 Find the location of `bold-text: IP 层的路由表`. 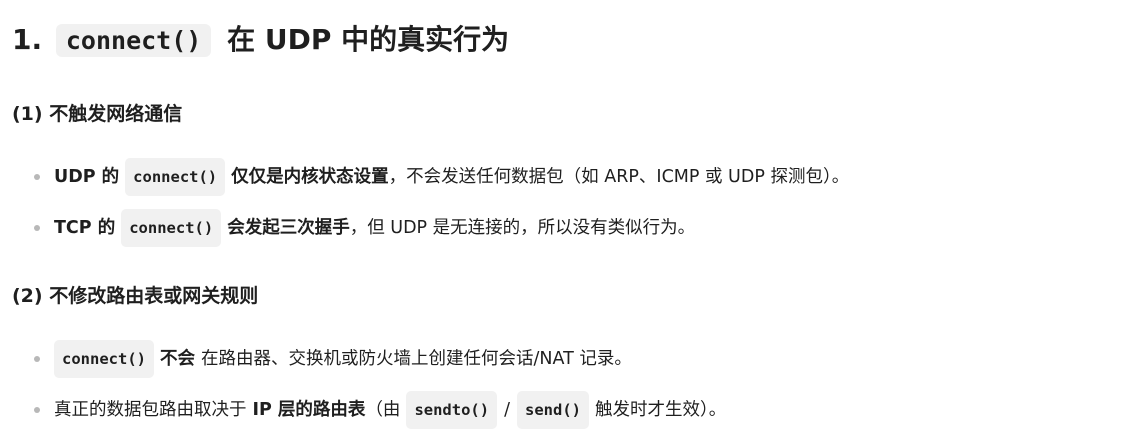

bold-text: IP 层的路由表 is located at coordinates (309, 410).